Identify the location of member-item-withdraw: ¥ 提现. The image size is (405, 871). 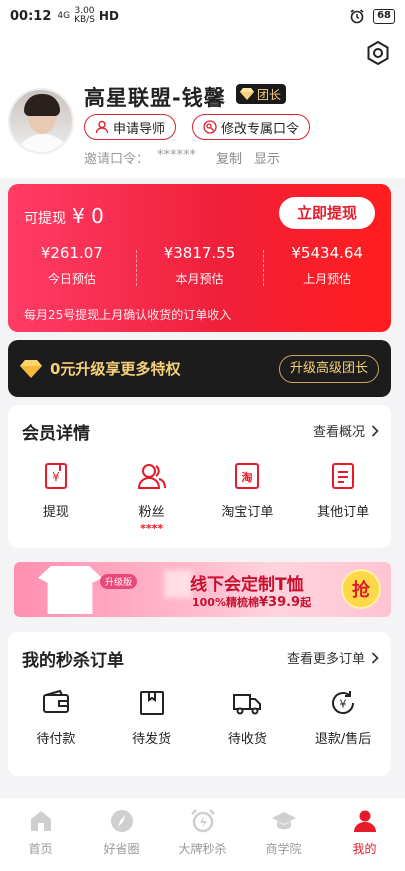
(56, 498).